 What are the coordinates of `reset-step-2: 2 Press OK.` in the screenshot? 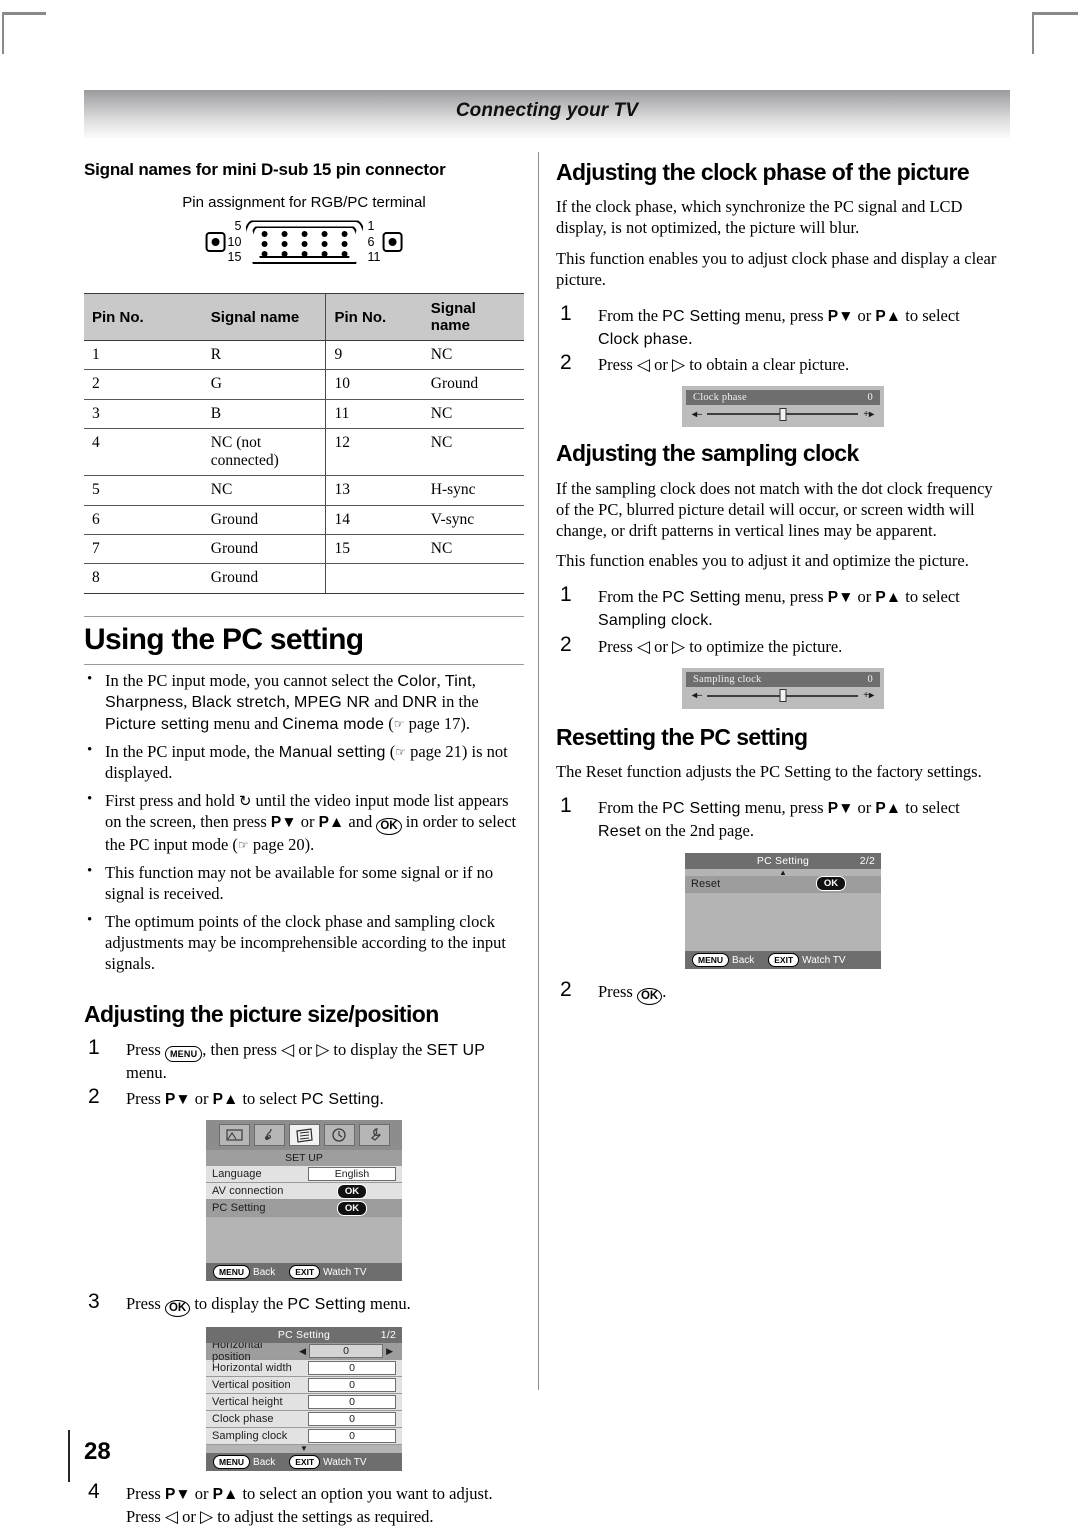 It's located at (783, 991).